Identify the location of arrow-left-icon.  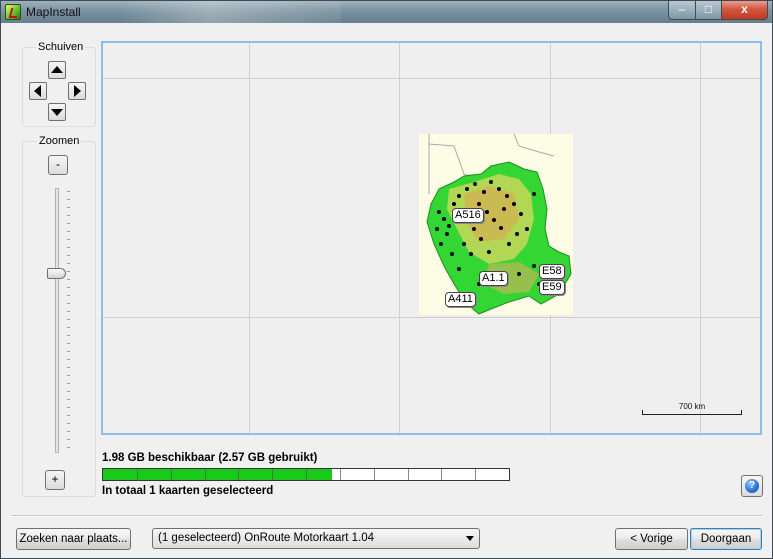
(37, 91).